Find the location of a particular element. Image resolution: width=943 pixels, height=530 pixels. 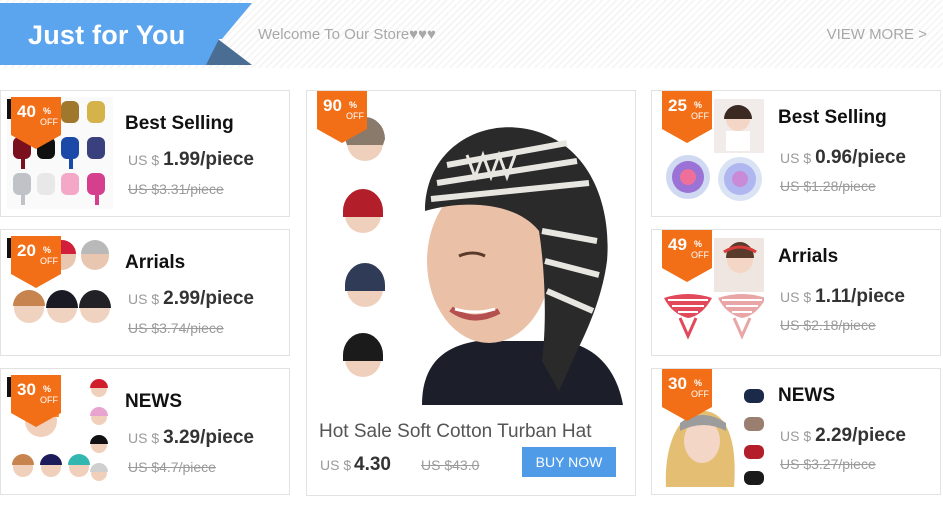

price-value: 3.29/piece is located at coordinates (208, 437).